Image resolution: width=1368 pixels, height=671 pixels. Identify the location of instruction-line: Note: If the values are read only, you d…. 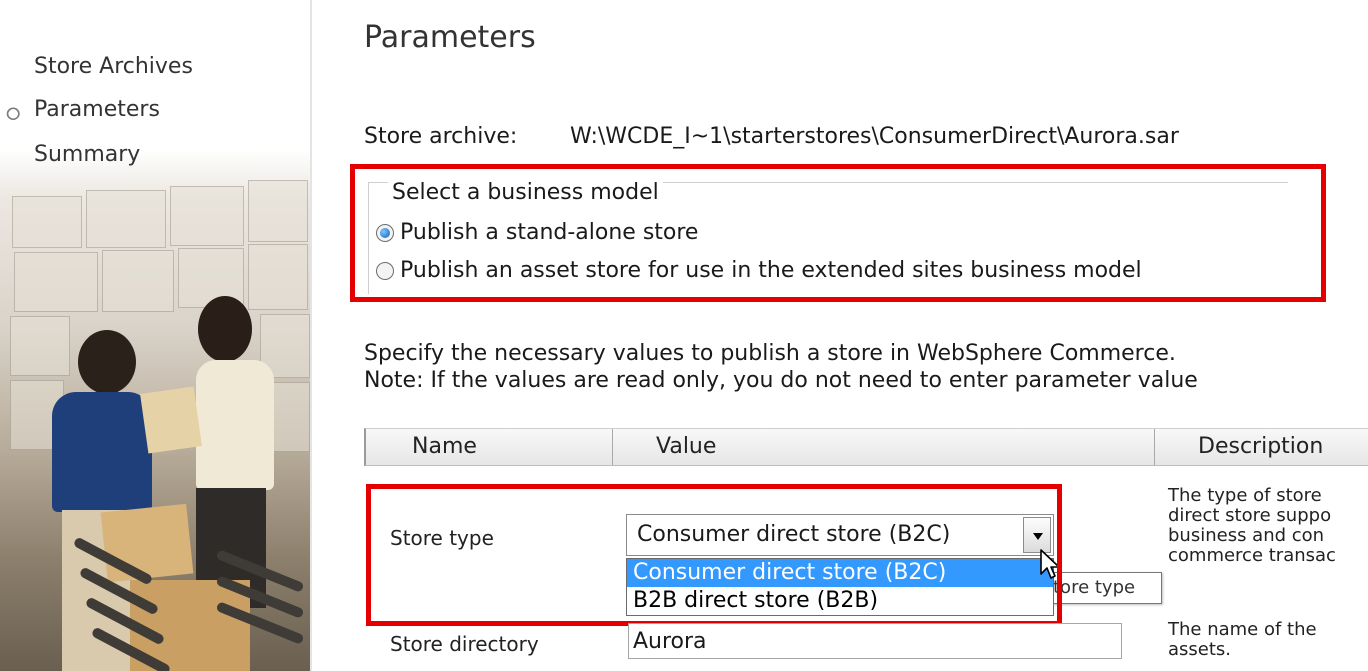
(781, 380).